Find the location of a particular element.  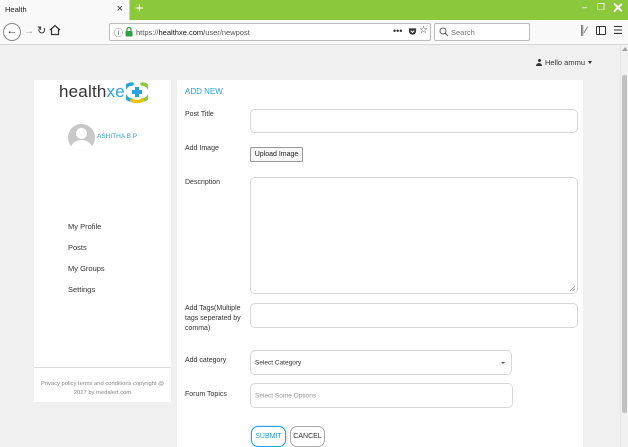

maximize-icon: ❐ is located at coordinates (601, 7).